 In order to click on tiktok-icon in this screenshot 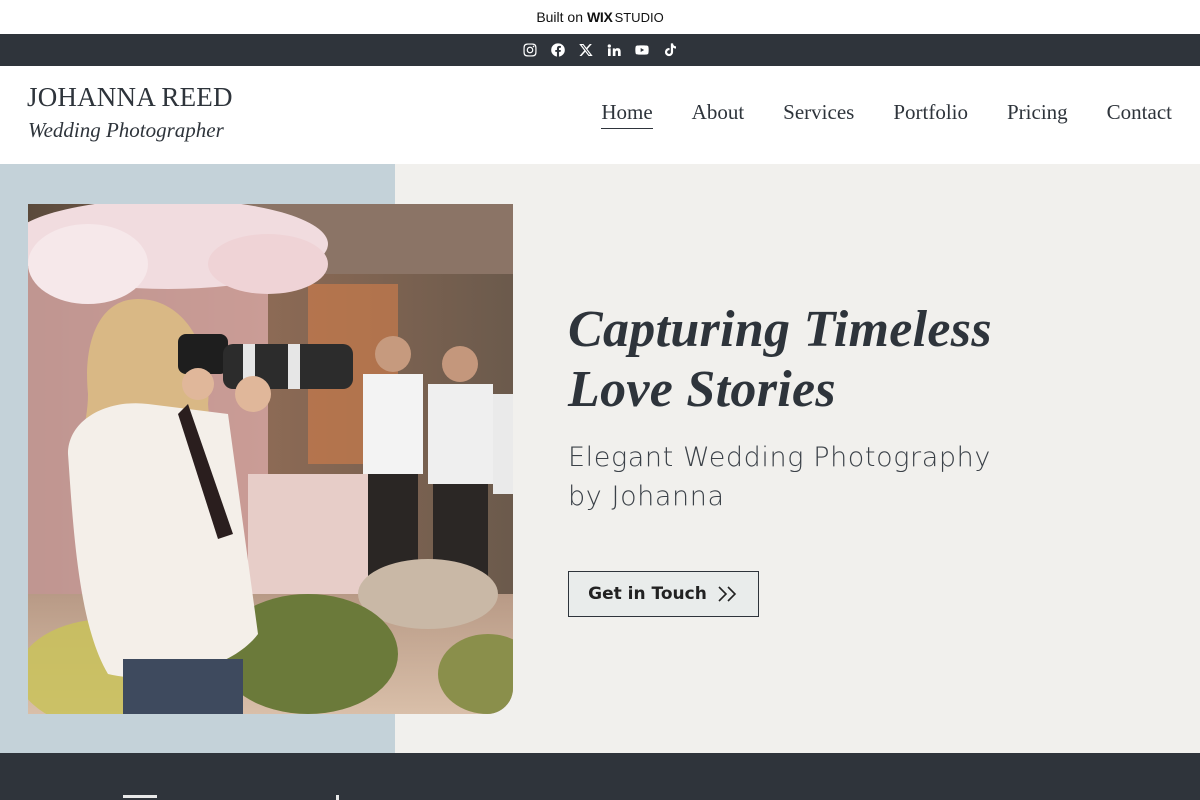, I will do `click(670, 50)`.